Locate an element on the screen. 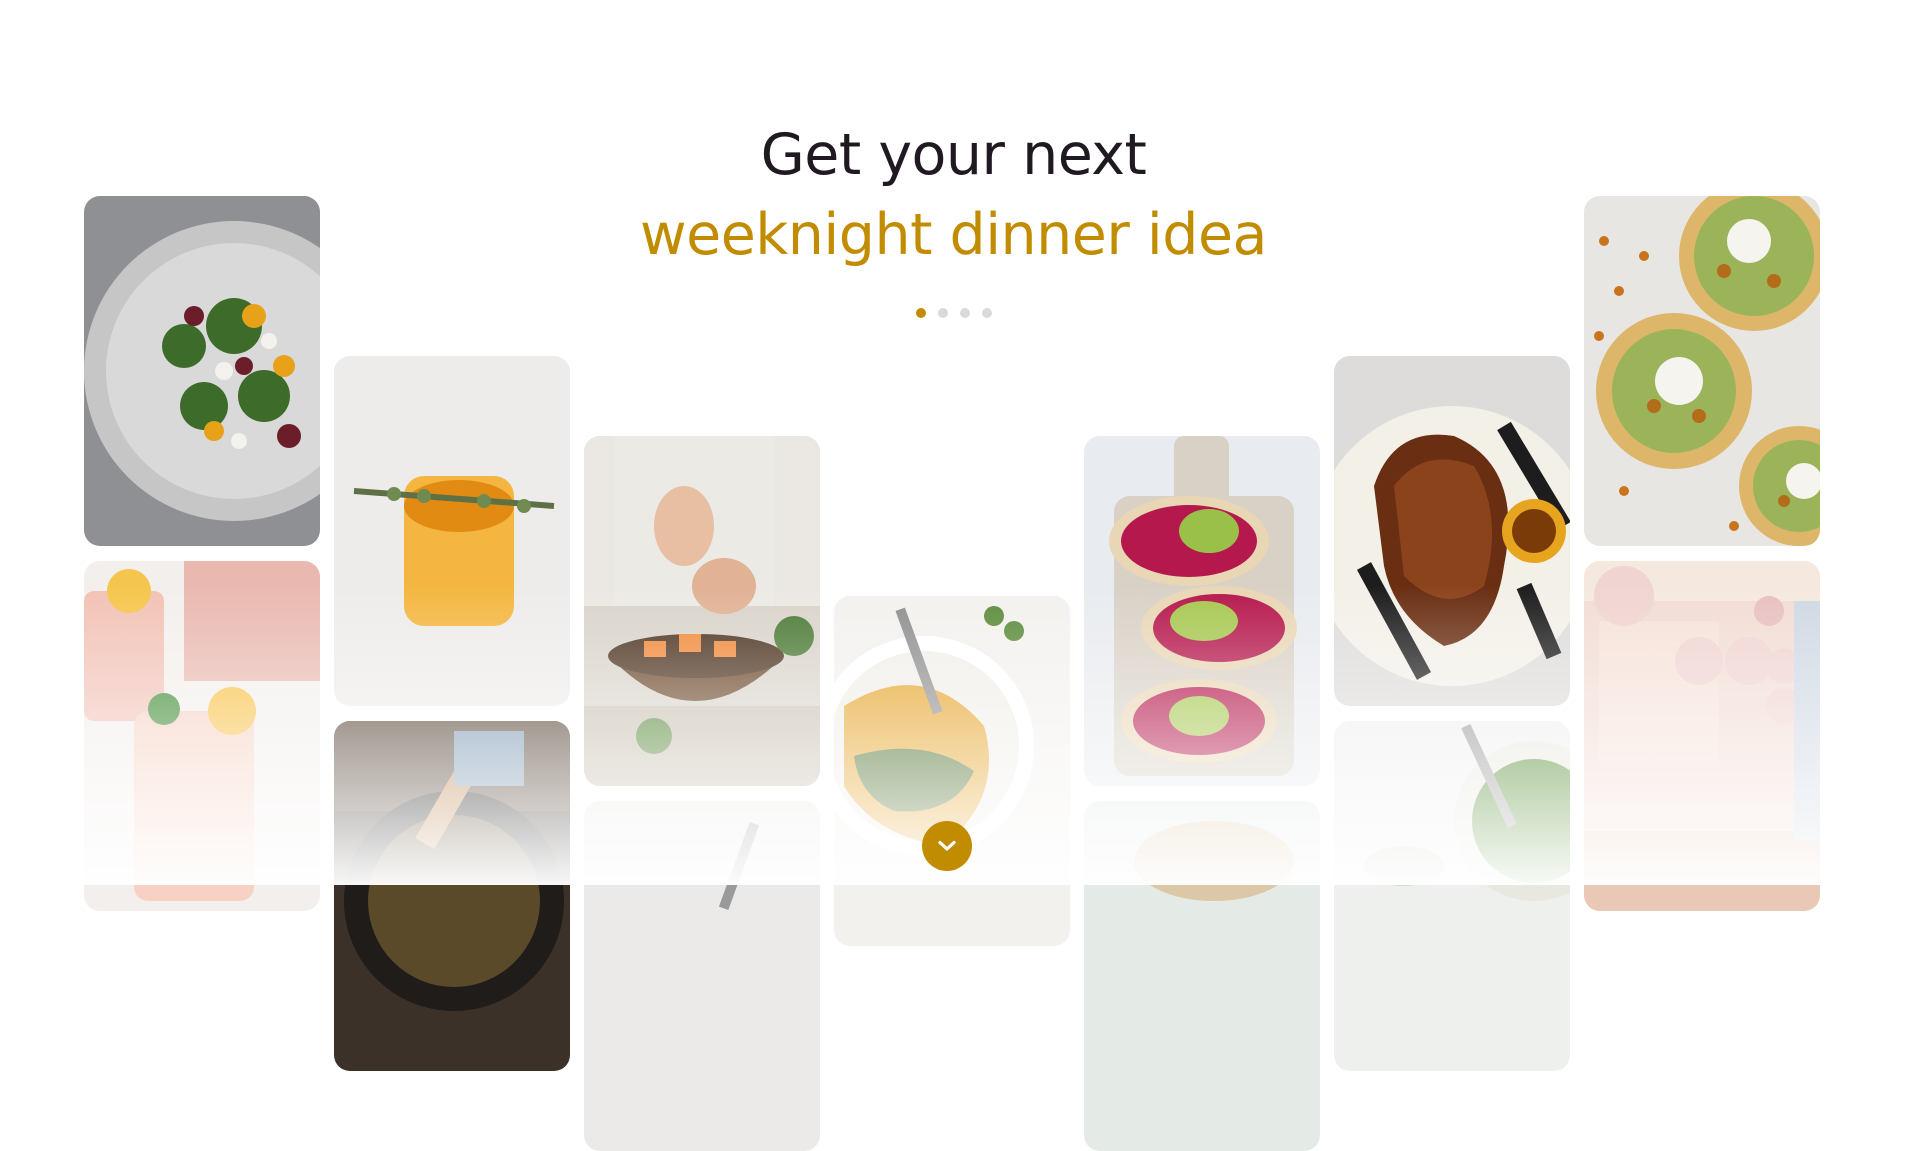 Image resolution: width=1907 pixels, height=1151 pixels. chevron-down-icon is located at coordinates (947, 845).